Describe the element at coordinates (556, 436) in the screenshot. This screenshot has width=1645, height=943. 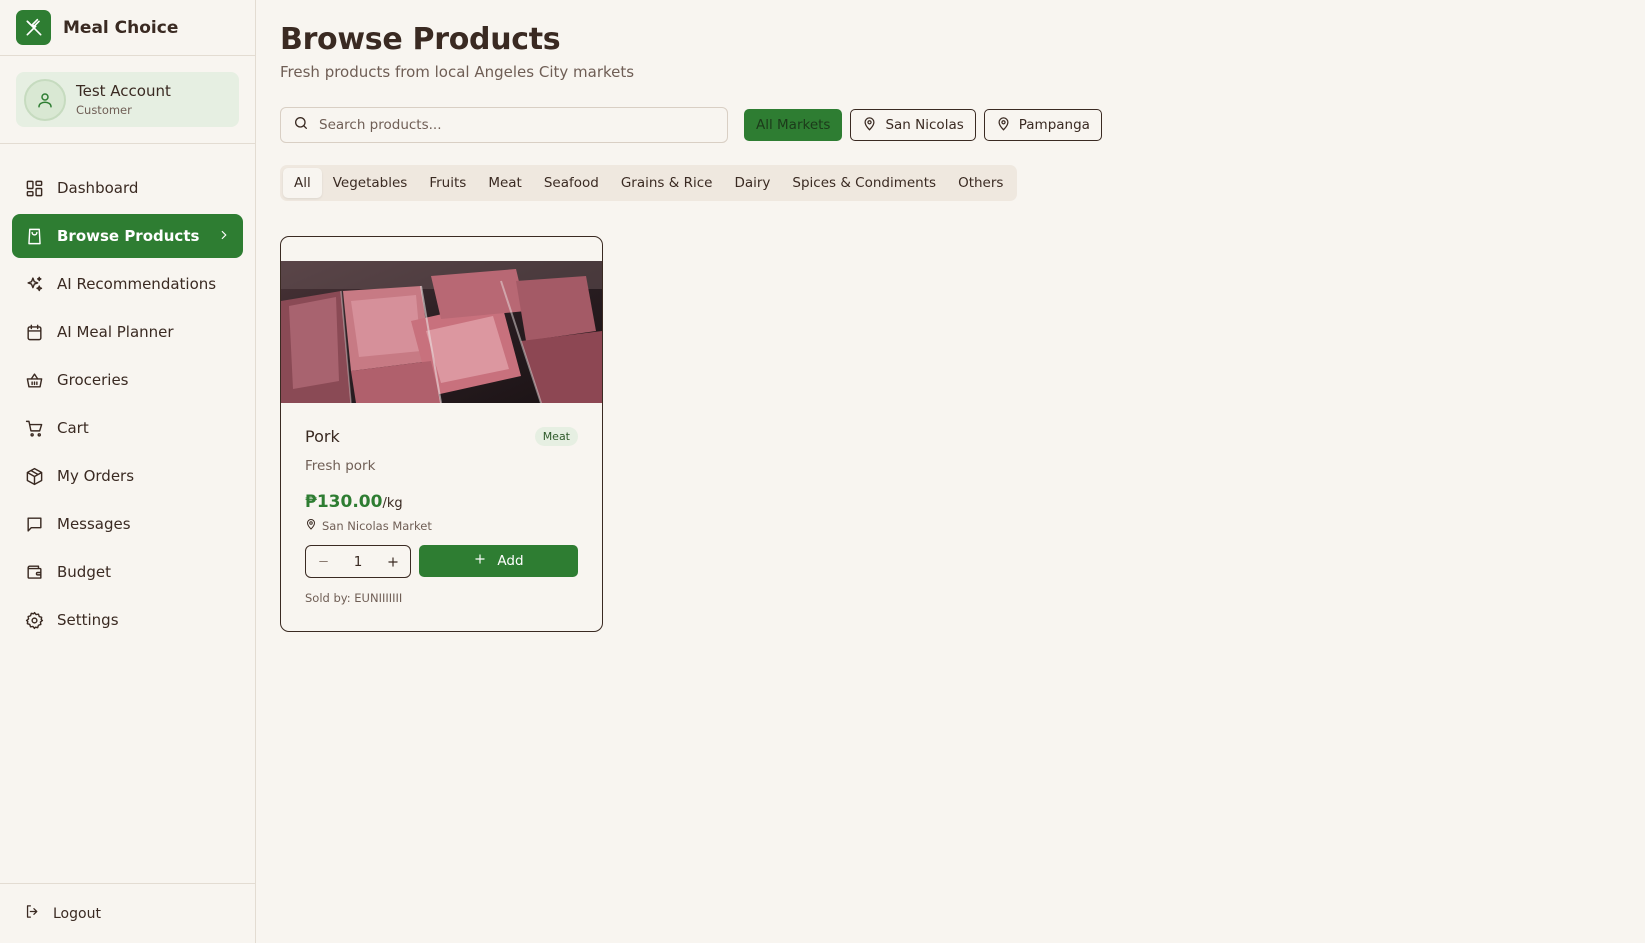
I see `category-badge: Meat` at that location.